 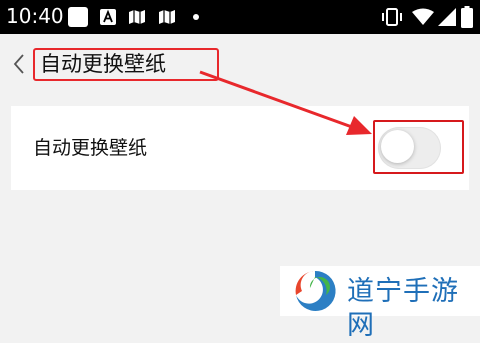 What do you see at coordinates (315, 291) in the screenshot?
I see `swirl-logo-icon` at bounding box center [315, 291].